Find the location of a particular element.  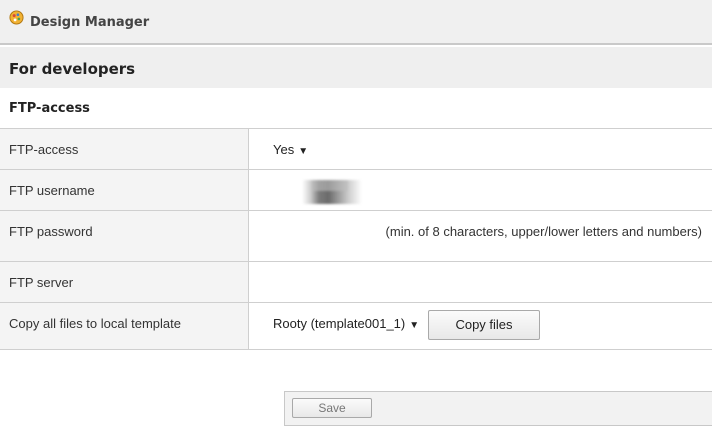

row-label-cell: FTP password is located at coordinates (124, 236).